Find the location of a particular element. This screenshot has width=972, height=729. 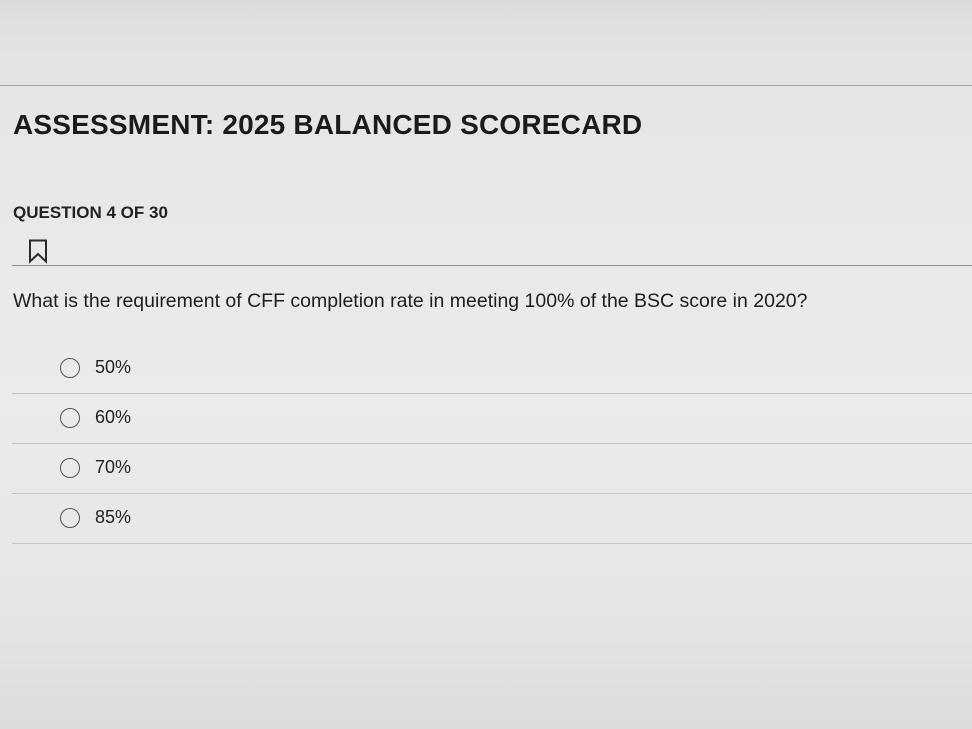

answer-option-label: 85% is located at coordinates (113, 517).